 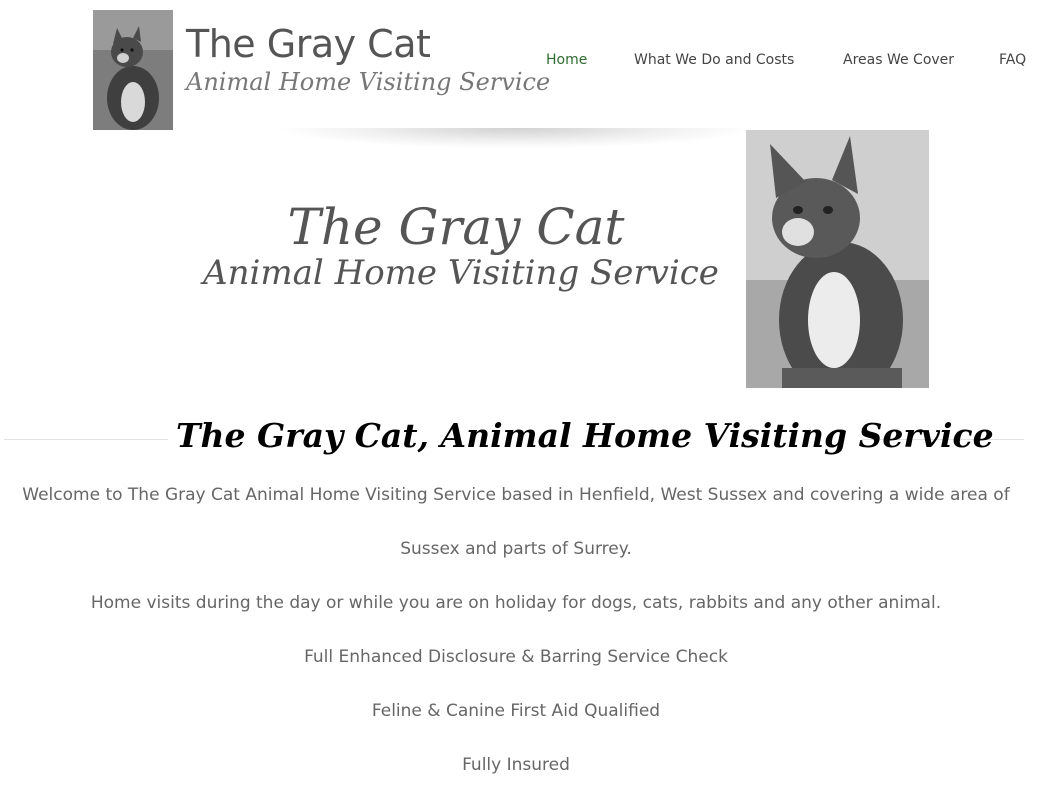 I want to click on heading-rule-left, so click(x=86, y=439).